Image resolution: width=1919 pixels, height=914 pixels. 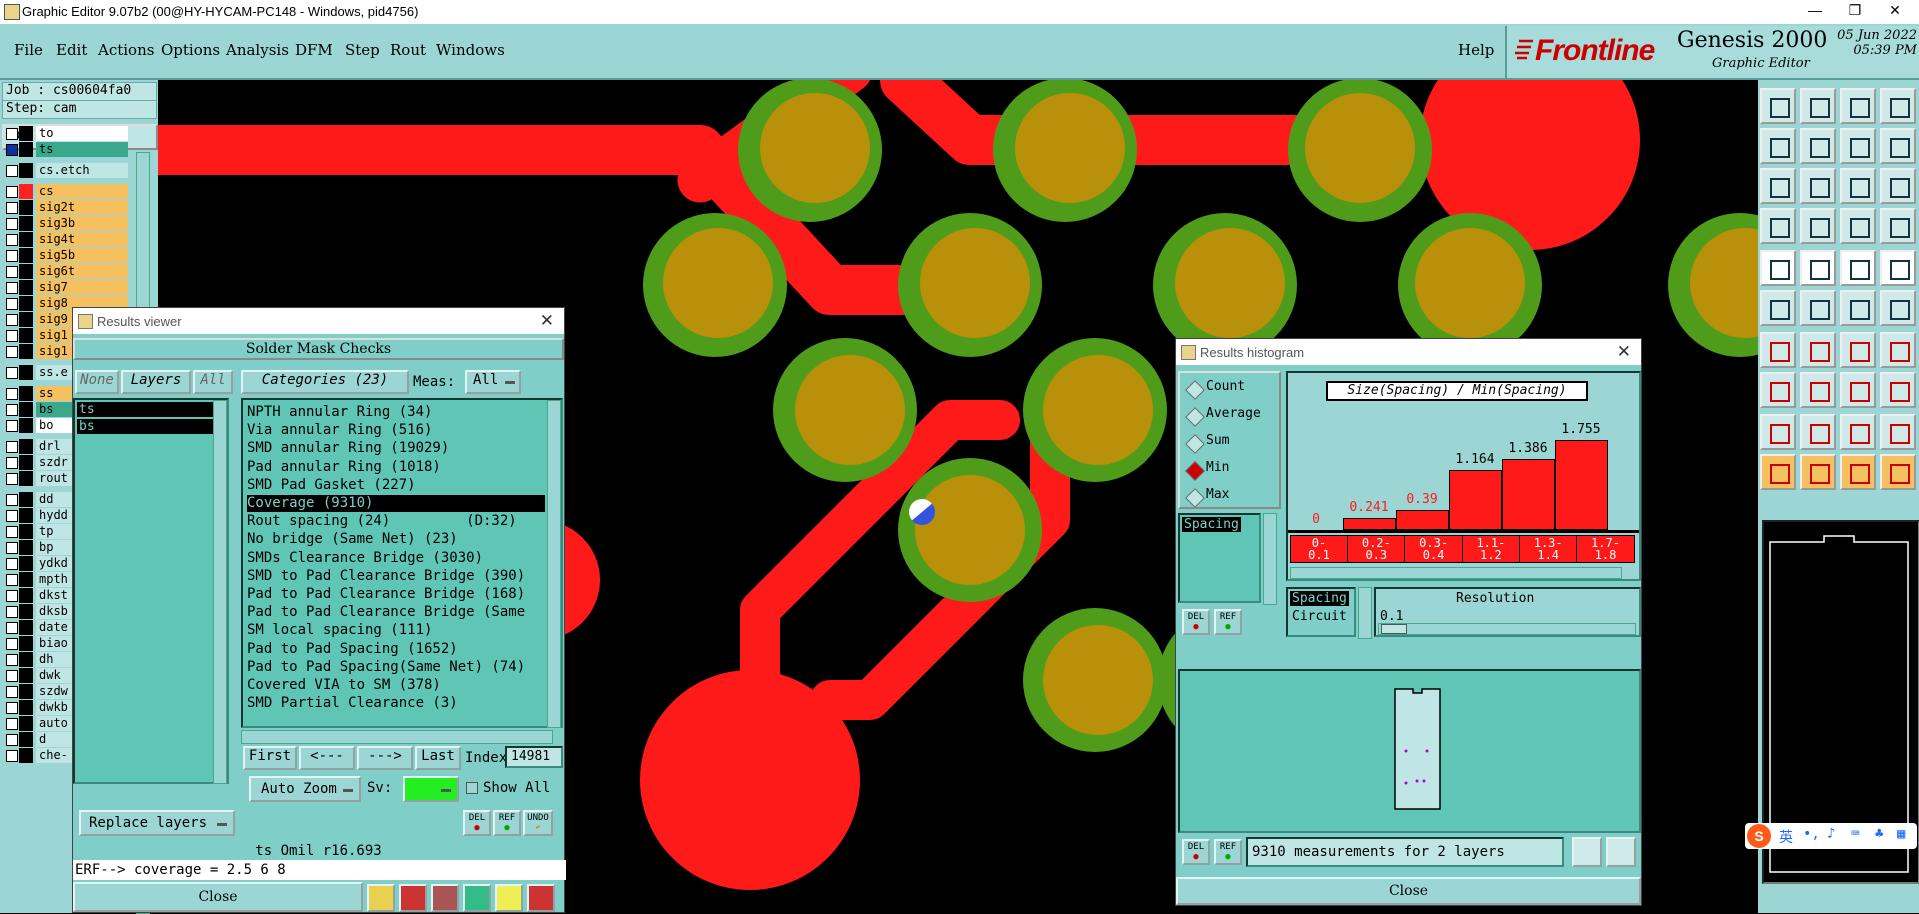 What do you see at coordinates (1587, 852) in the screenshot?
I see `chart-type-icon` at bounding box center [1587, 852].